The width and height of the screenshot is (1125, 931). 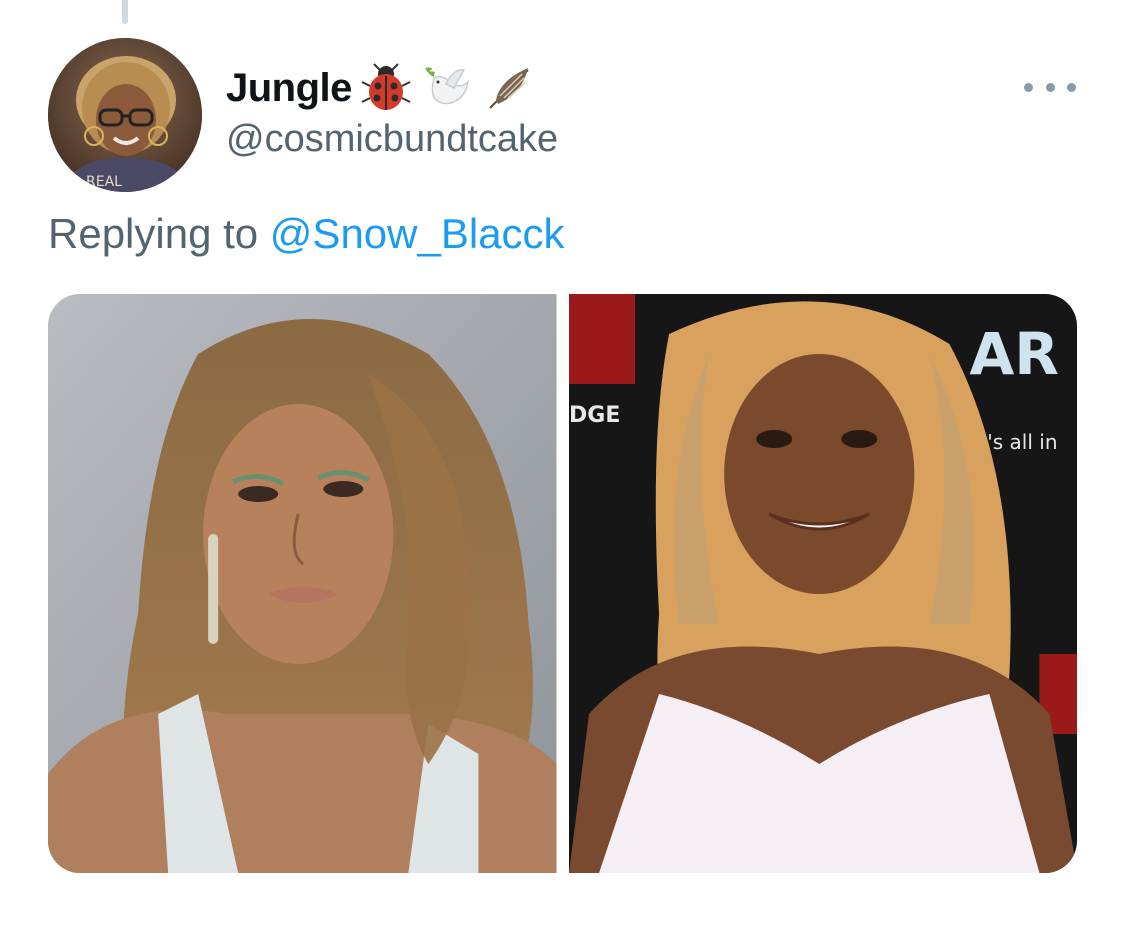 I want to click on avatar-shirt-text: REAL, so click(x=104, y=182).